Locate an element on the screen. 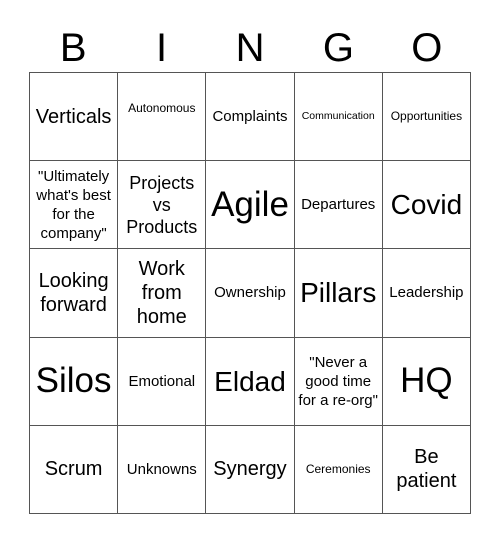 Image resolution: width=500 pixels, height=544 pixels. cell-text: Synergy is located at coordinates (250, 469).